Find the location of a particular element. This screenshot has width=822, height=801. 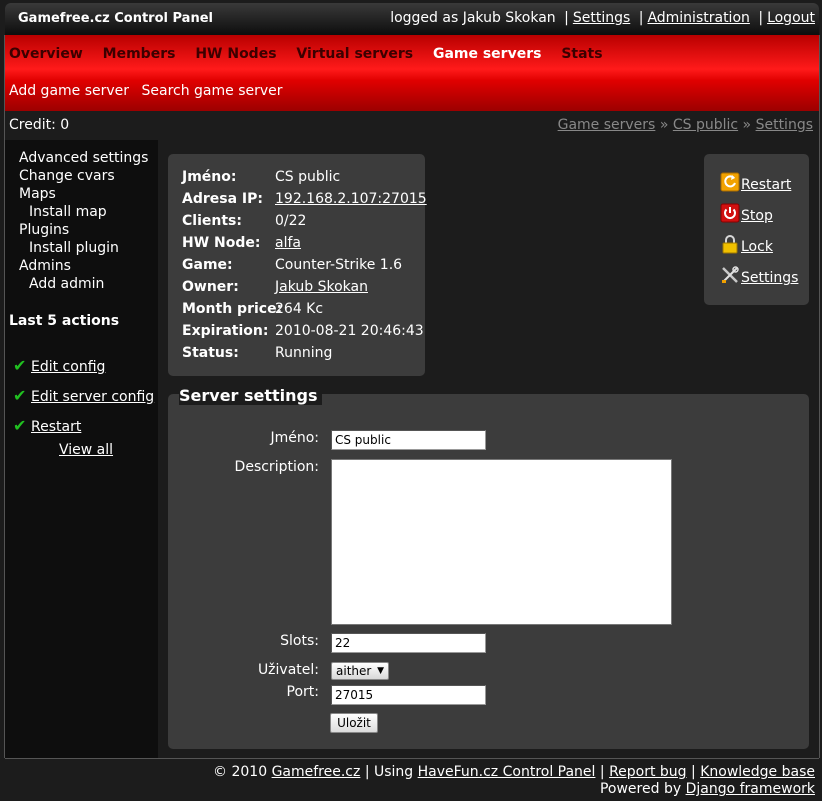

action-restart-link: Restart is located at coordinates (56, 427).